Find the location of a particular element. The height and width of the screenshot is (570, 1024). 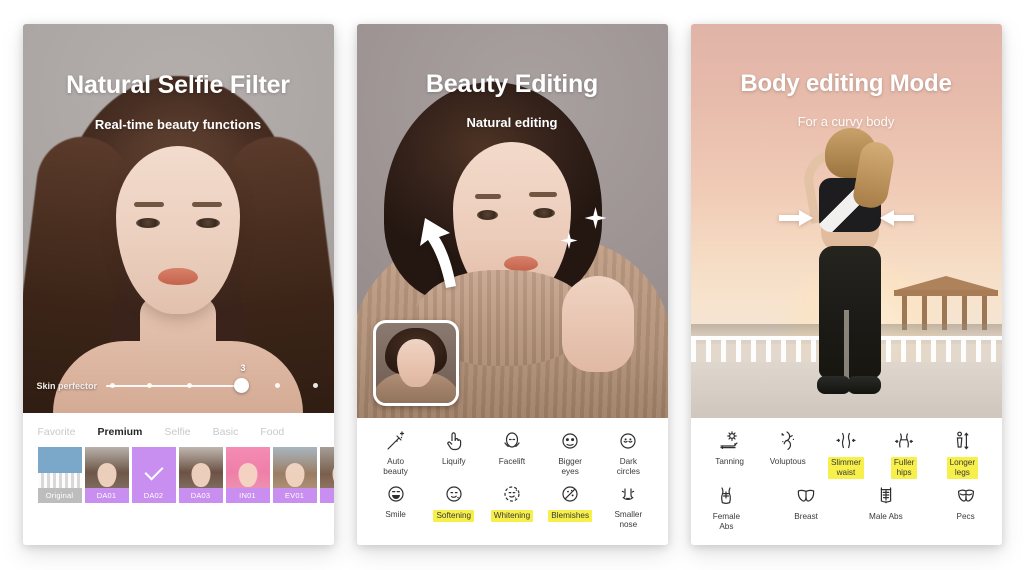

pecs-icon is located at coordinates (966, 495).